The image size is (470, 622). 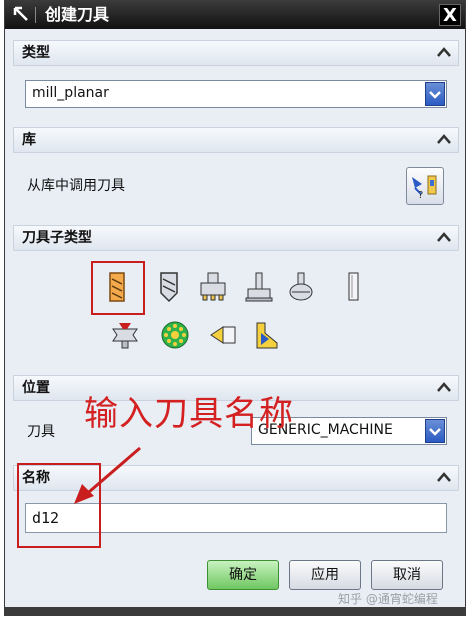 I want to click on location-section-label: 位置, so click(x=36, y=388).